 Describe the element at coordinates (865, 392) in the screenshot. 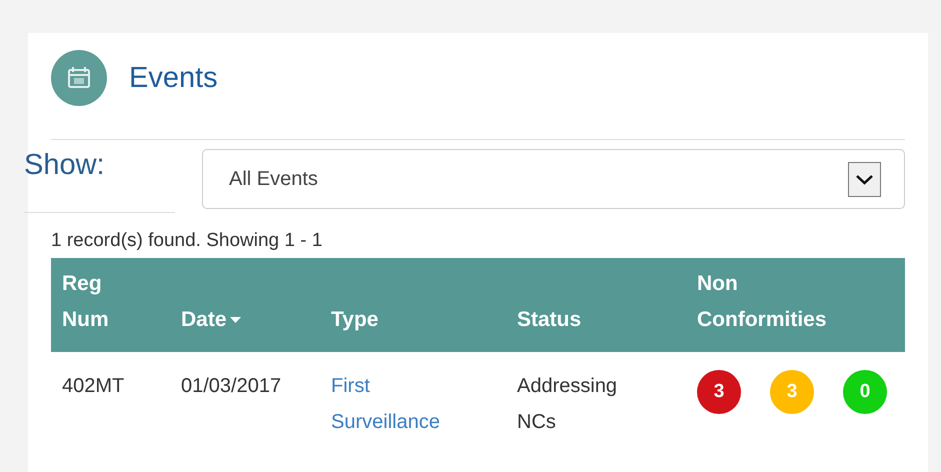

I see `count-badge: 0` at that location.